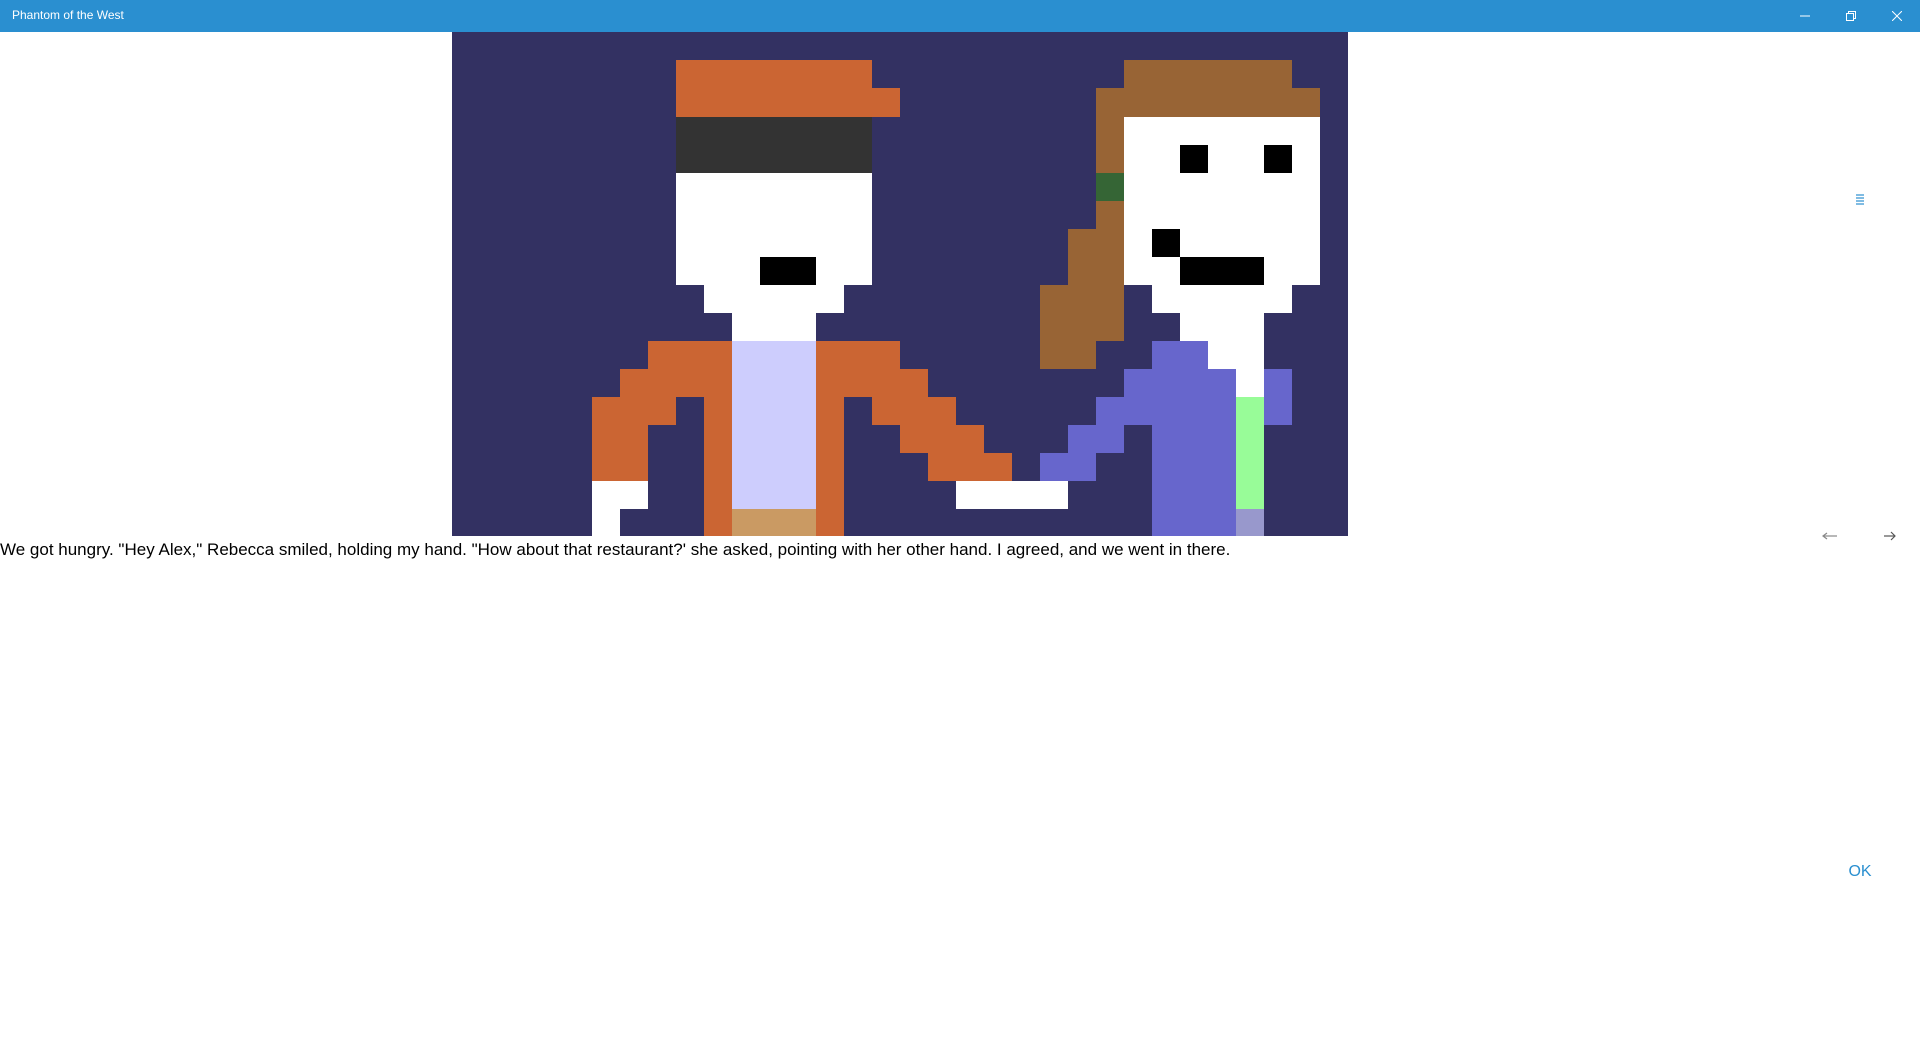  I want to click on close-icon, so click(1897, 16).